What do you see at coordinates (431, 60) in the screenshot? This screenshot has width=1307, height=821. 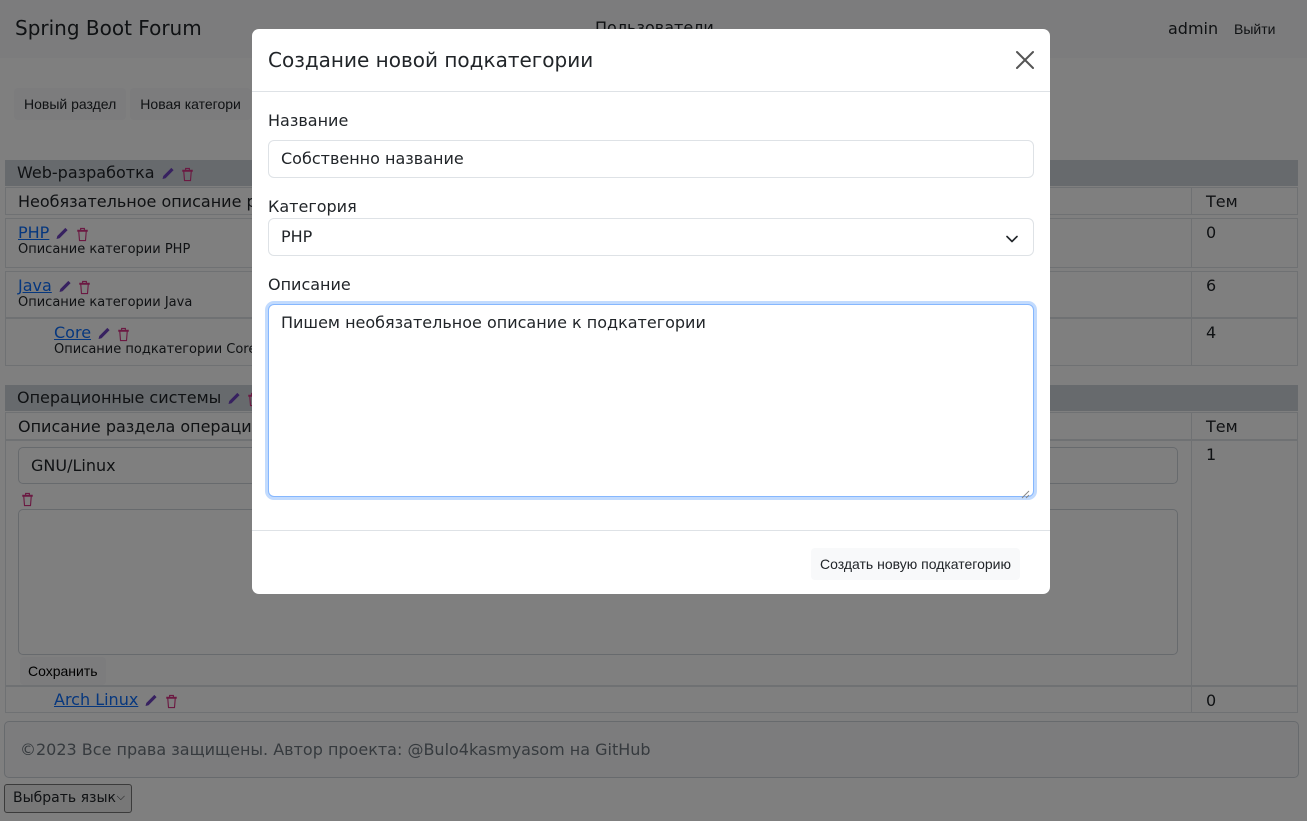 I see `modal-title: Создание новой подкатегории` at bounding box center [431, 60].